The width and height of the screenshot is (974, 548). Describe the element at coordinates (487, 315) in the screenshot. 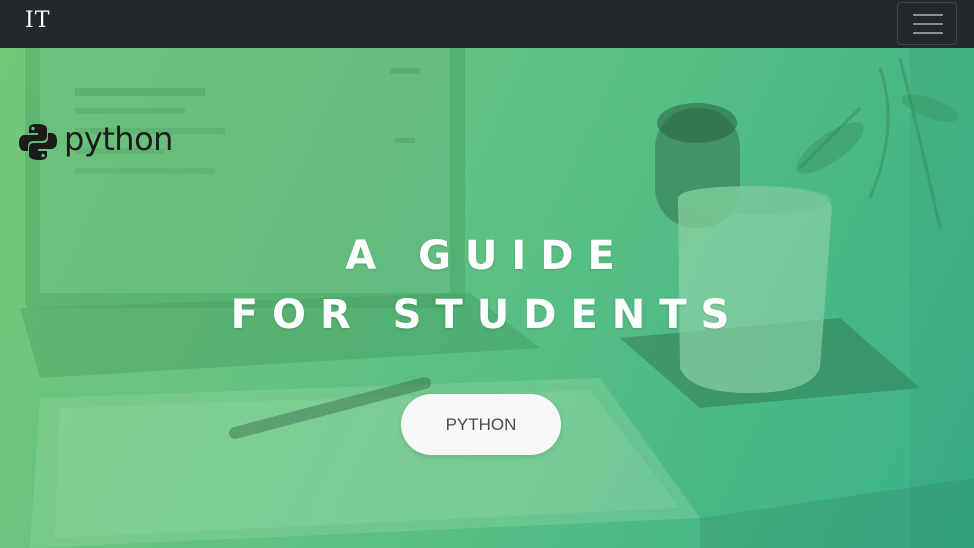

I see `hero-title-line-2: FOR STUDENTS` at that location.